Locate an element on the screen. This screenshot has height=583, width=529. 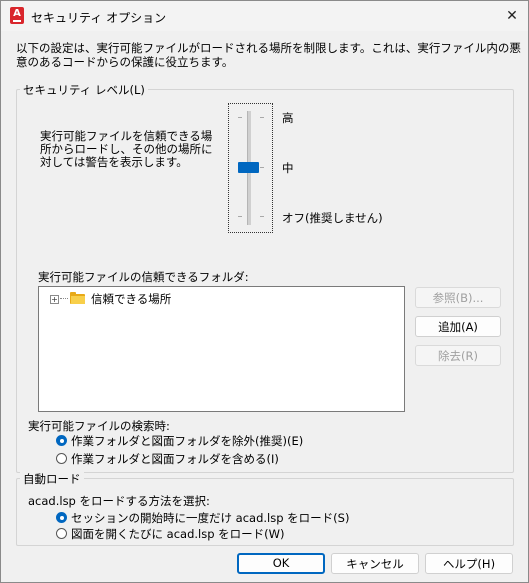
help-button: ヘルプ(H) is located at coordinates (469, 563).